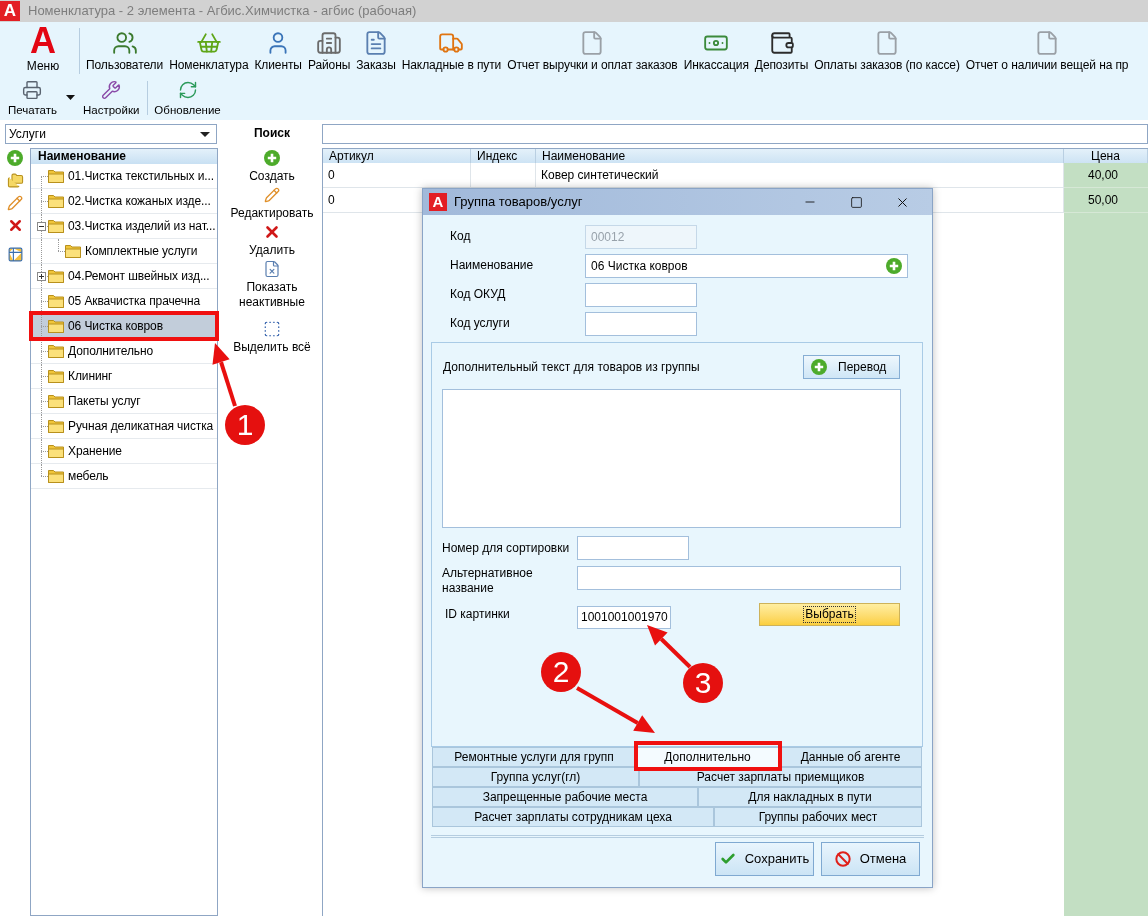  What do you see at coordinates (1106, 200) in the screenshot?
I see `table-cell: 50,00` at bounding box center [1106, 200].